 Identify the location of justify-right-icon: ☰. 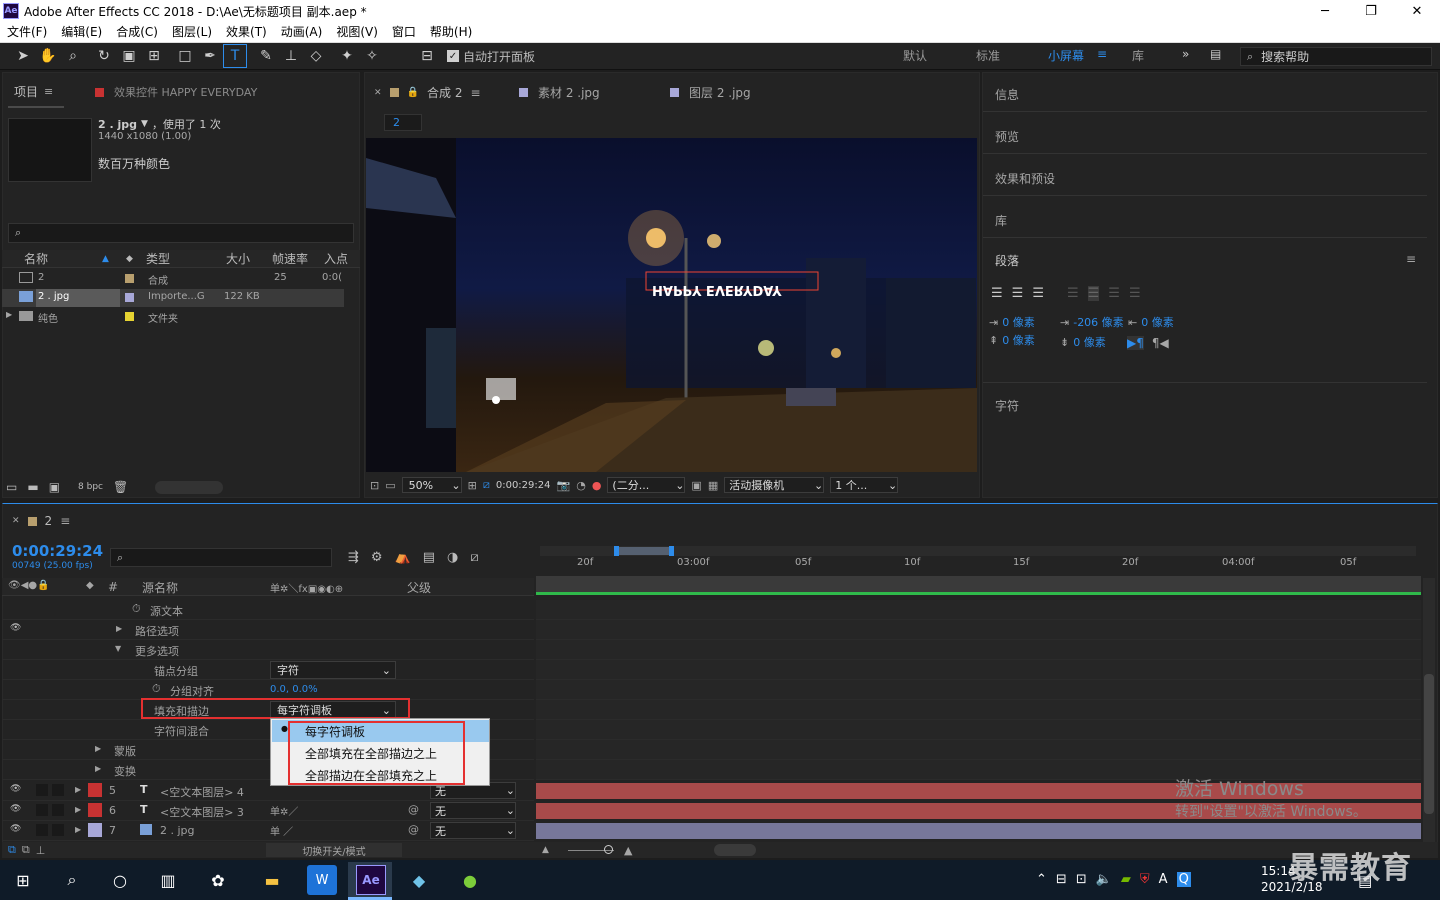
(1114, 293).